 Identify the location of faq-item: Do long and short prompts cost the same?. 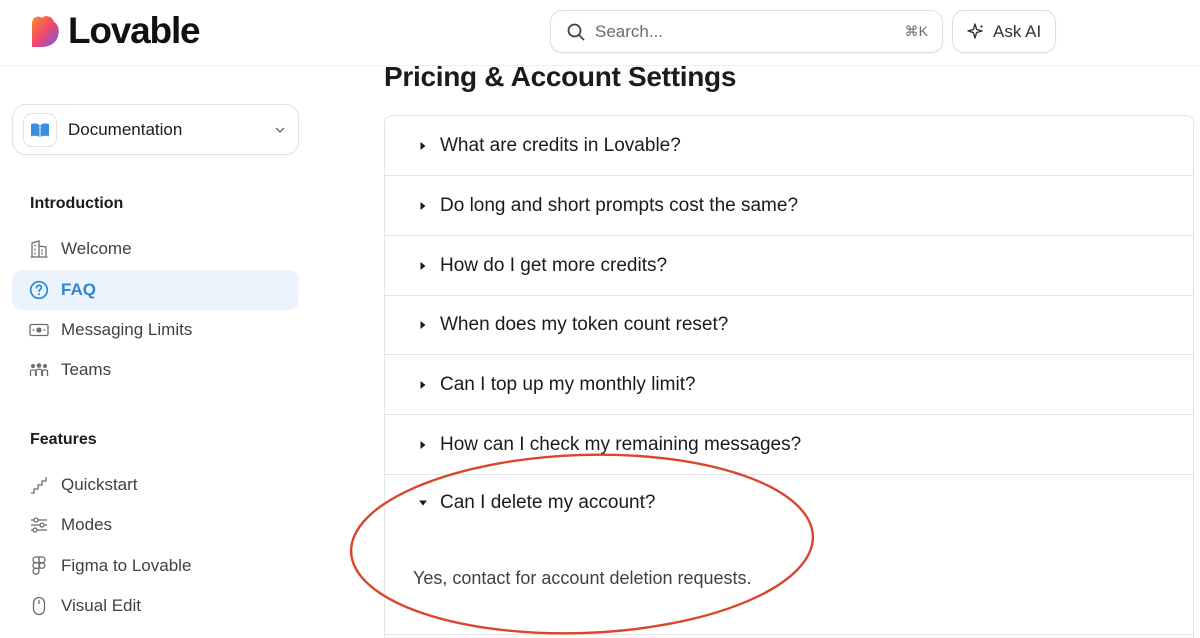
(789, 206).